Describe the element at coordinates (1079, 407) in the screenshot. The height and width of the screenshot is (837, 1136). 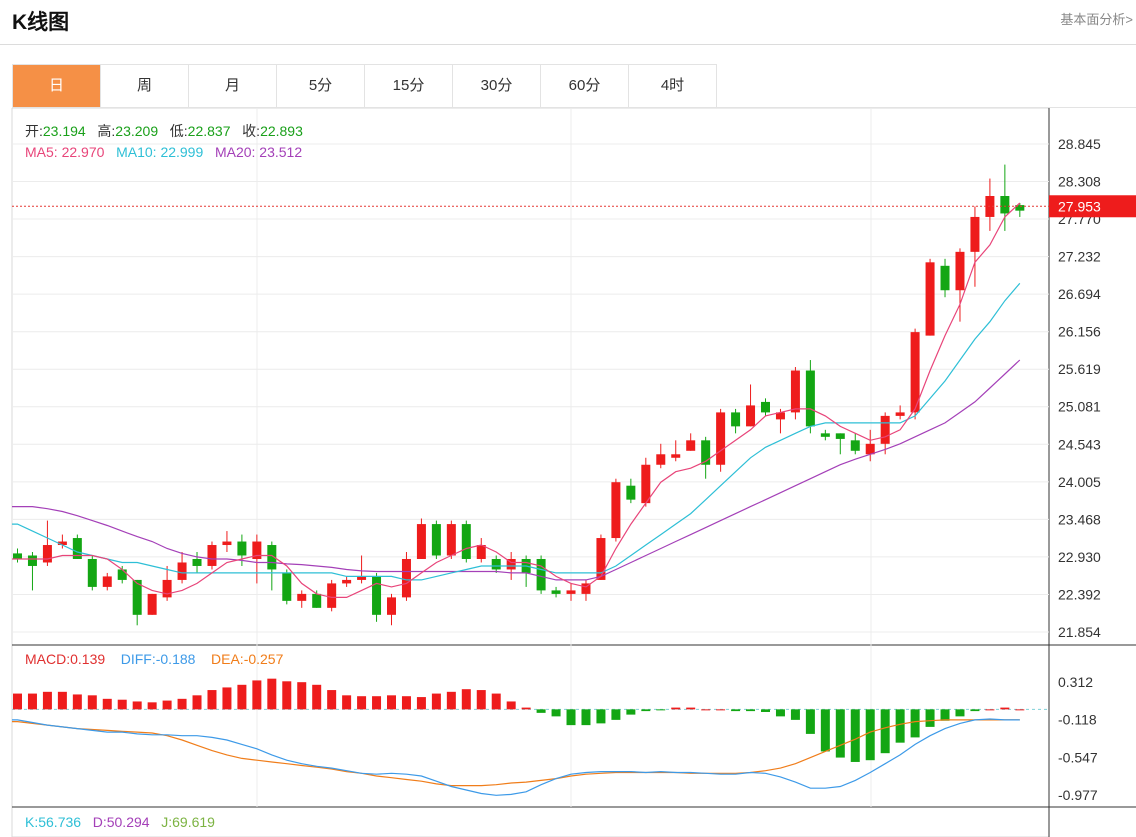
I see `y-tick-label: 25.081` at that location.